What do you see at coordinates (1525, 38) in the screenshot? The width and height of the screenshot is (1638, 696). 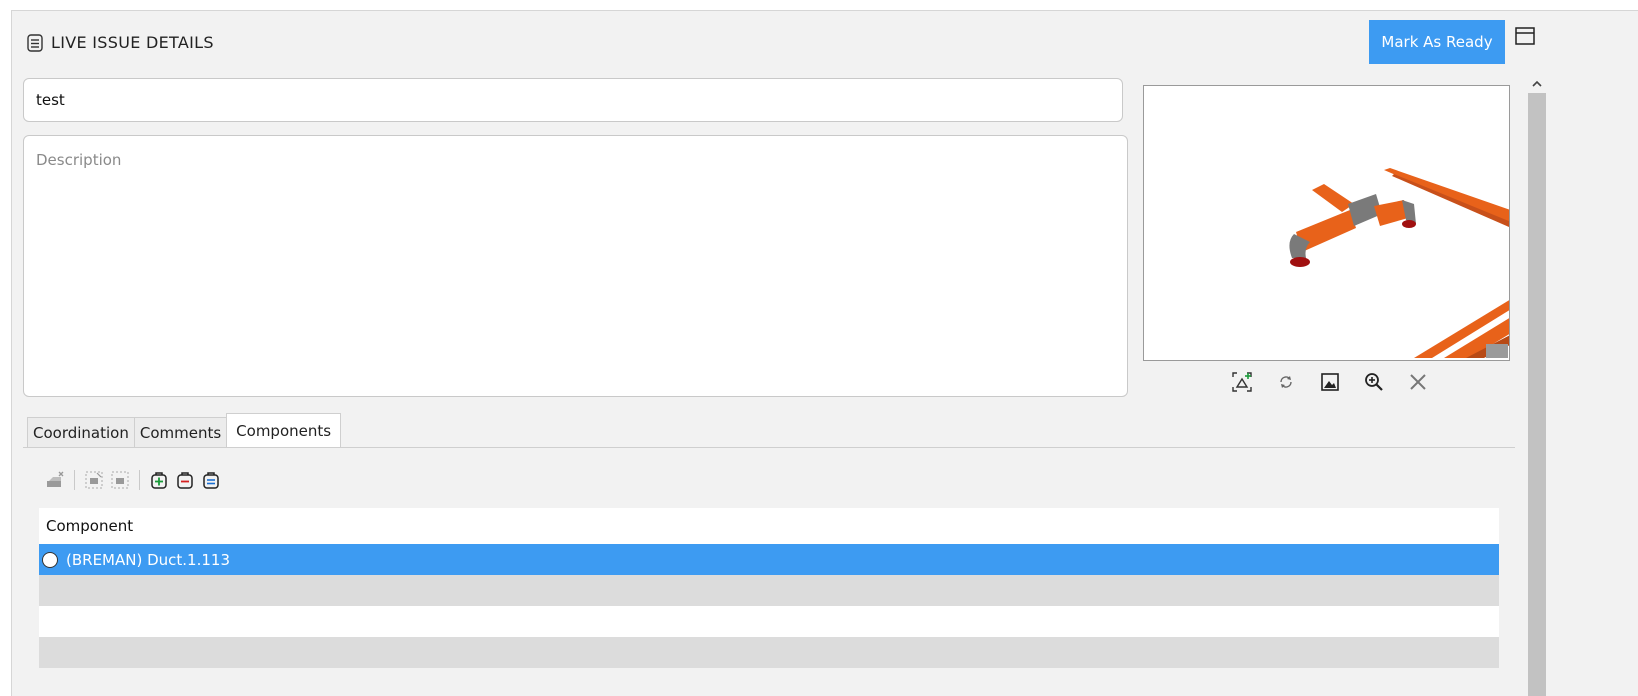 I see `panel-layout-icon` at bounding box center [1525, 38].